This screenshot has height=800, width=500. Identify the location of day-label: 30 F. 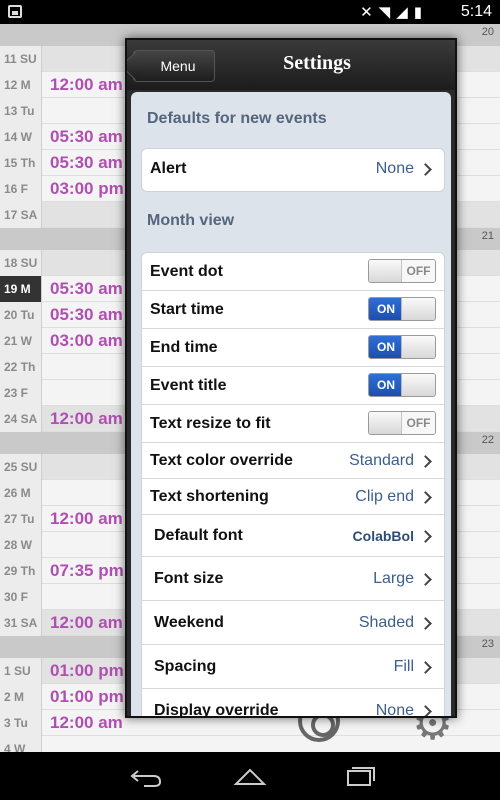
(21, 597).